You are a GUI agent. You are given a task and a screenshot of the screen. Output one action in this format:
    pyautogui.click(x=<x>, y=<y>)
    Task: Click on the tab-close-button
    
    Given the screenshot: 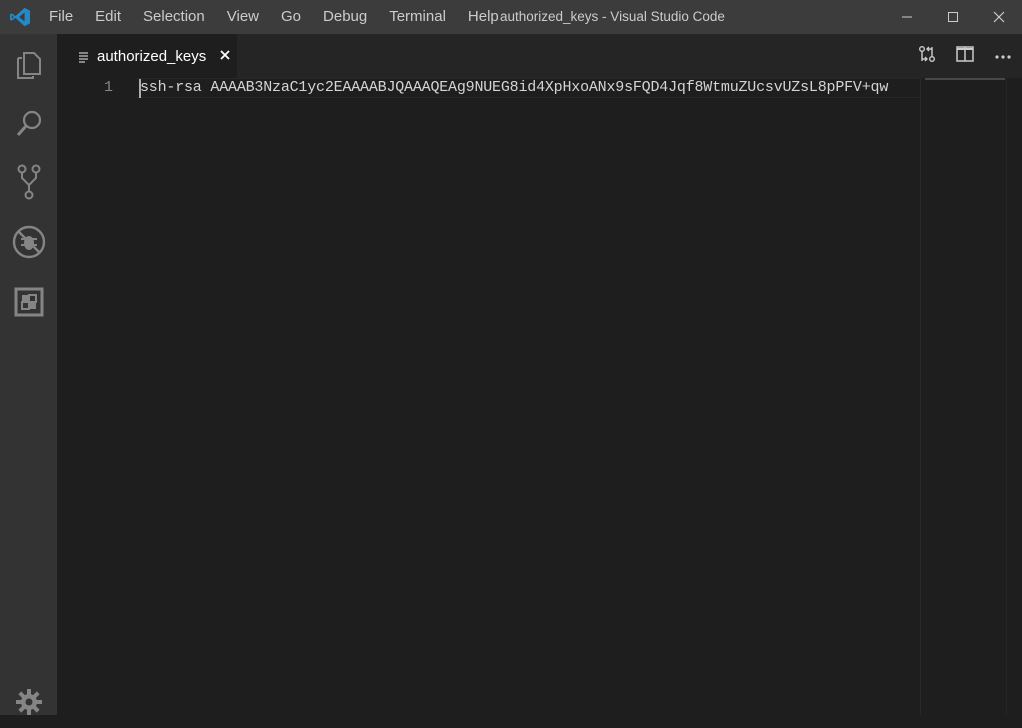 What is the action you would take?
    pyautogui.click(x=225, y=56)
    